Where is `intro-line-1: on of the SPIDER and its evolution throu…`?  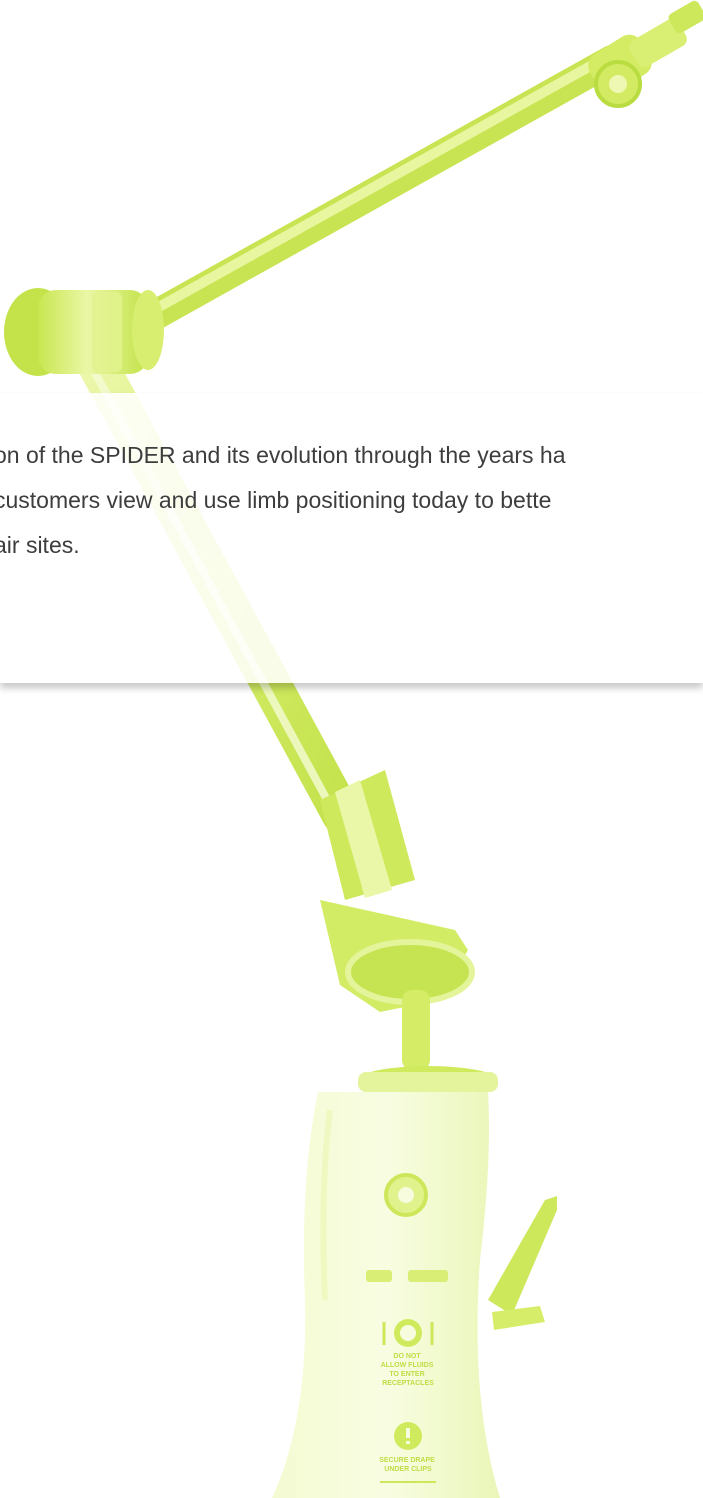
intro-line-1: on of the SPIDER and its evolution throu… is located at coordinates (283, 455).